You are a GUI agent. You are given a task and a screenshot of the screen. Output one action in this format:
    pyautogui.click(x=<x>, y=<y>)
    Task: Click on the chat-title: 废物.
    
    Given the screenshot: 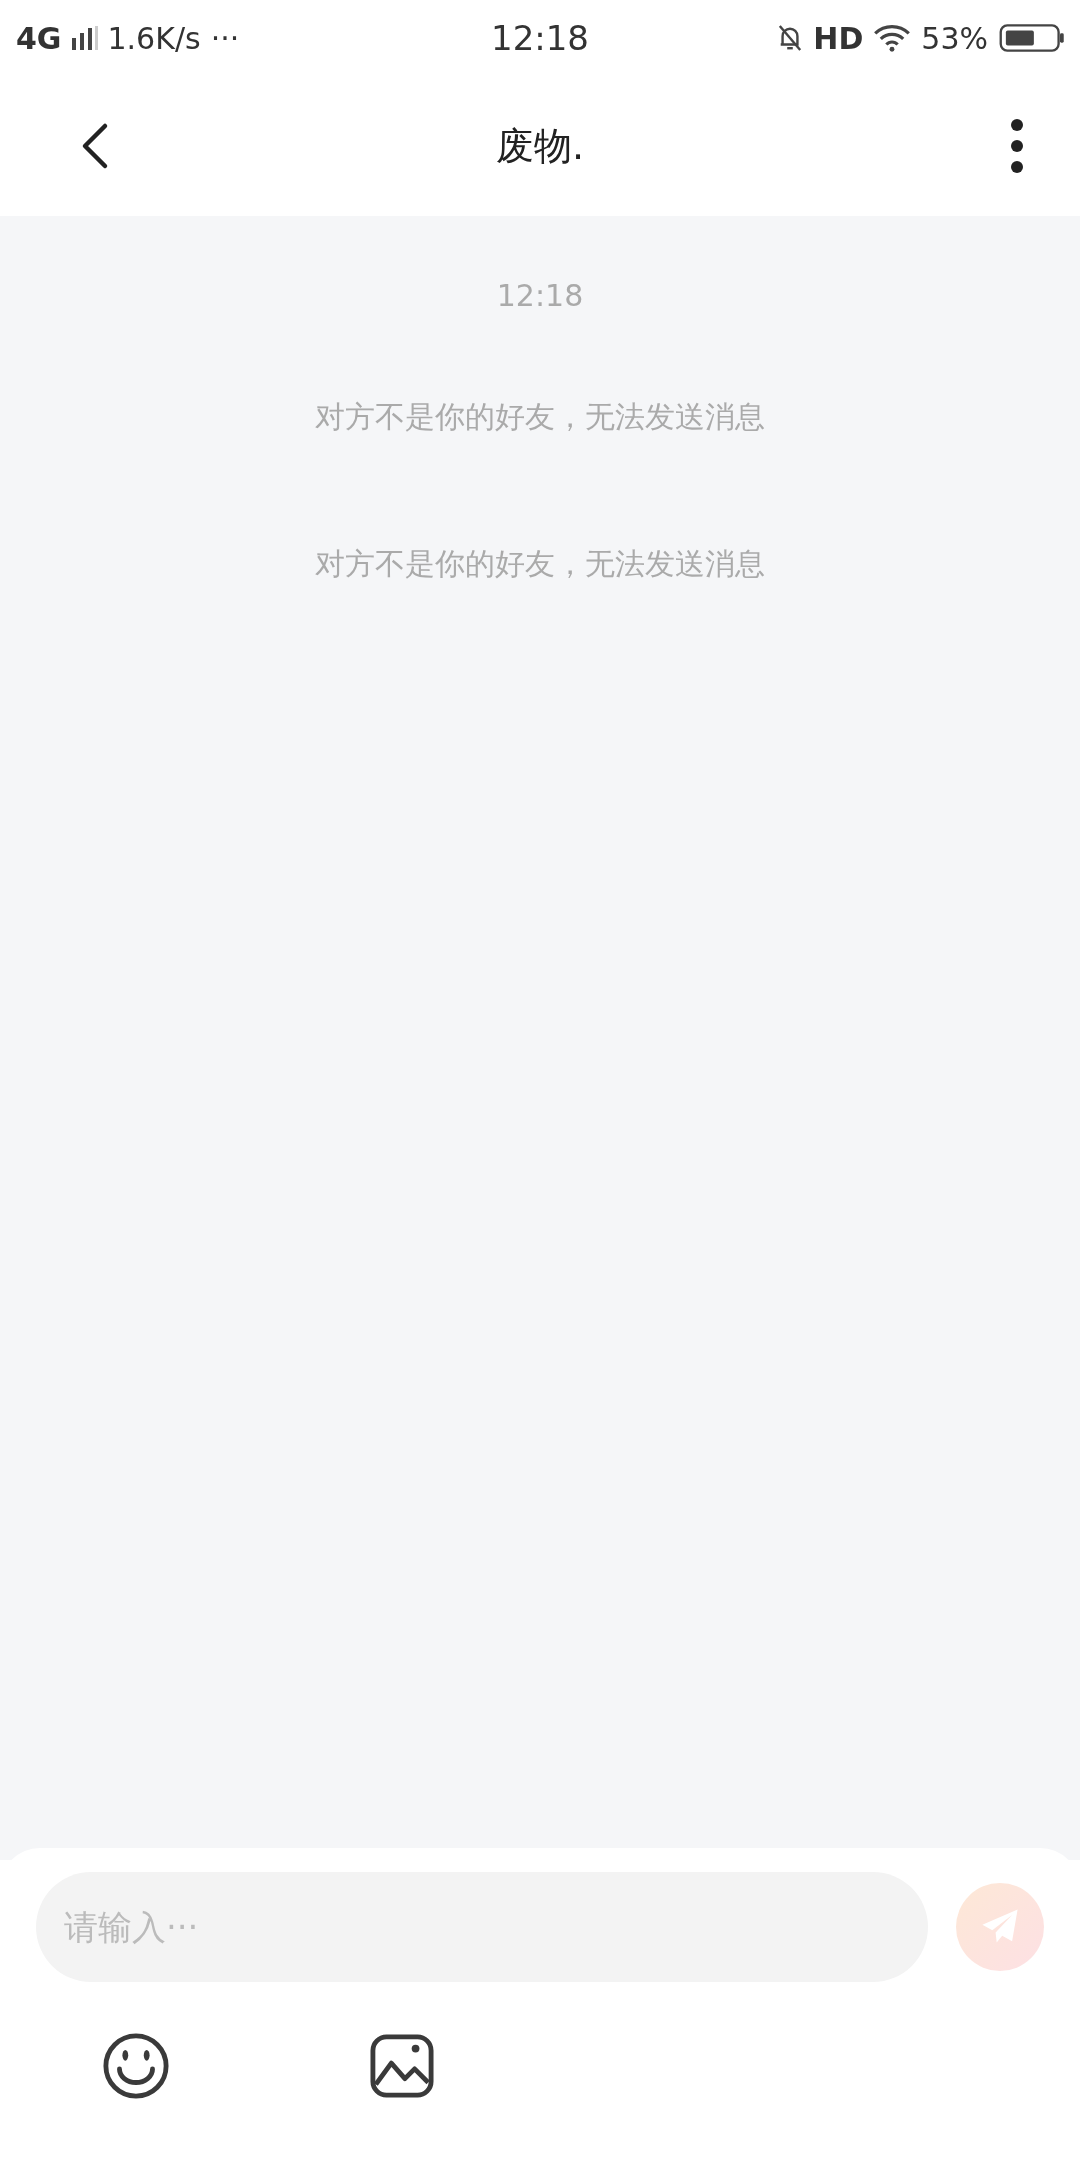 What is the action you would take?
    pyautogui.click(x=540, y=146)
    